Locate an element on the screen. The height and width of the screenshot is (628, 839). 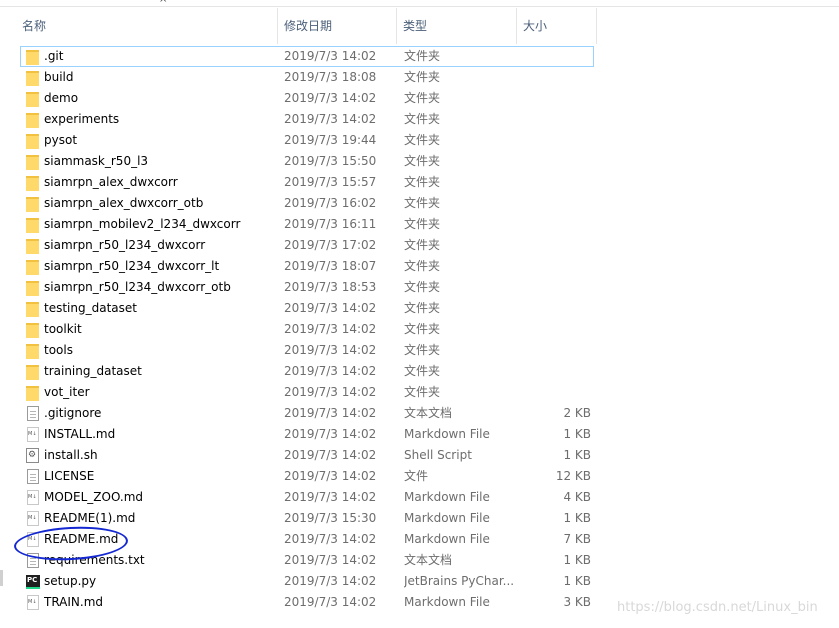
file-name: testing_dataset is located at coordinates (90, 308).